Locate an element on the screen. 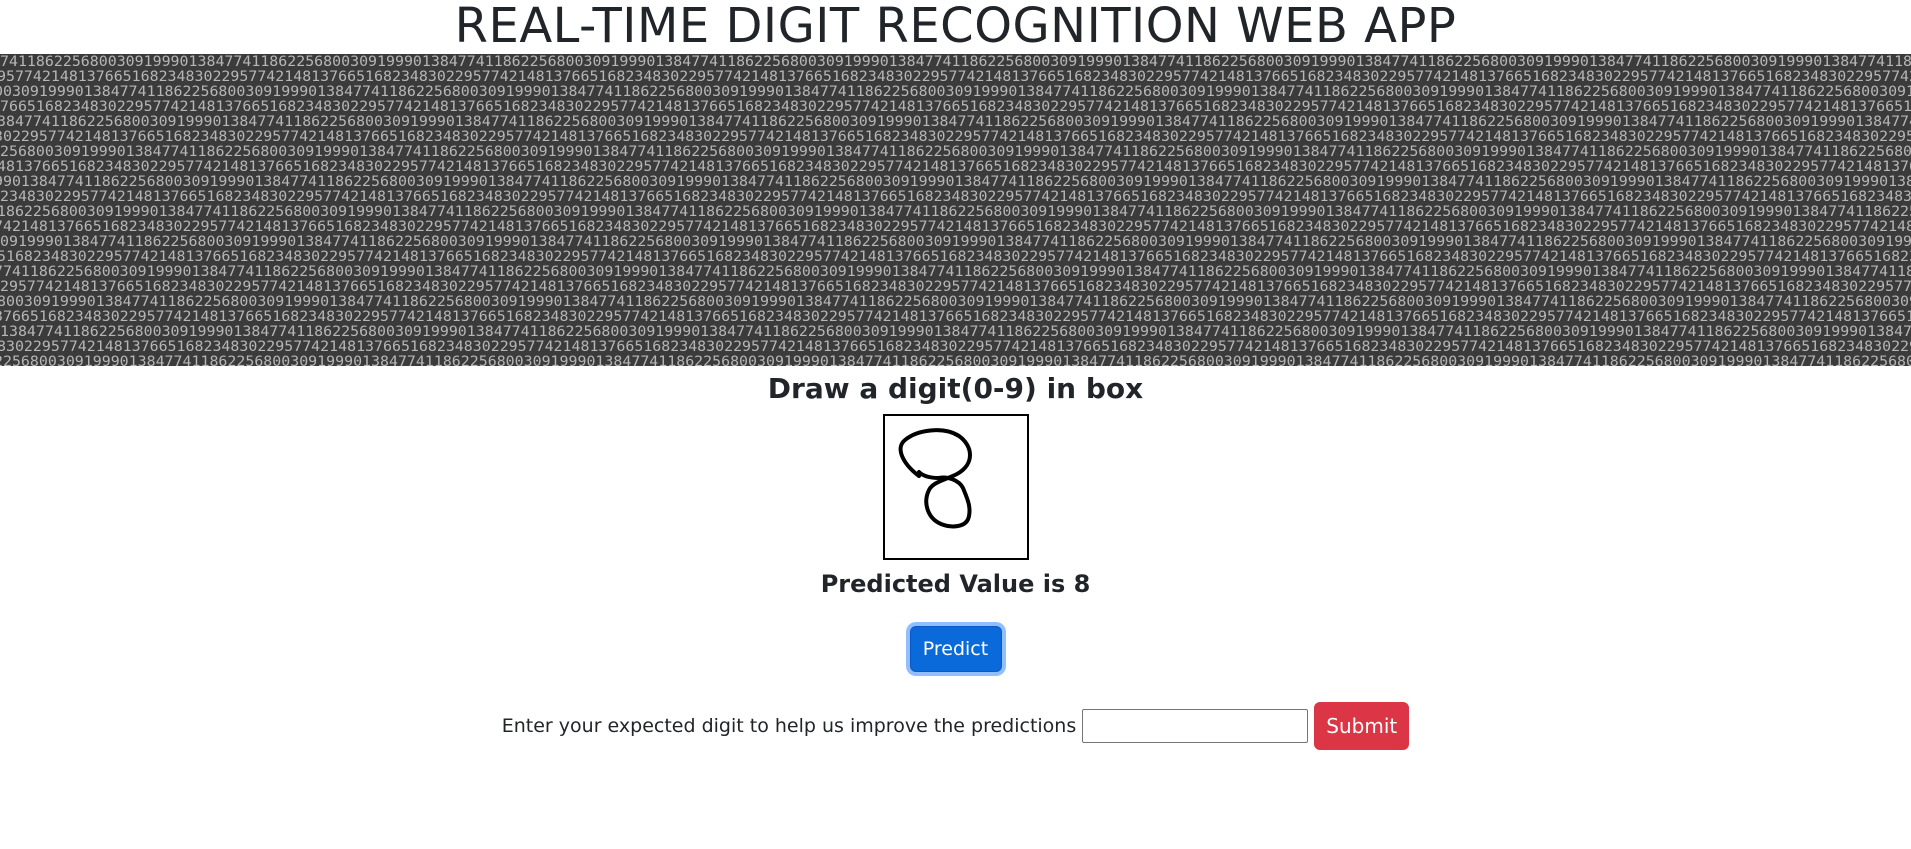 The width and height of the screenshot is (1911, 849). page-title: REAL-TIME DIGIT RECOGNITION WEB APP is located at coordinates (955, 27).